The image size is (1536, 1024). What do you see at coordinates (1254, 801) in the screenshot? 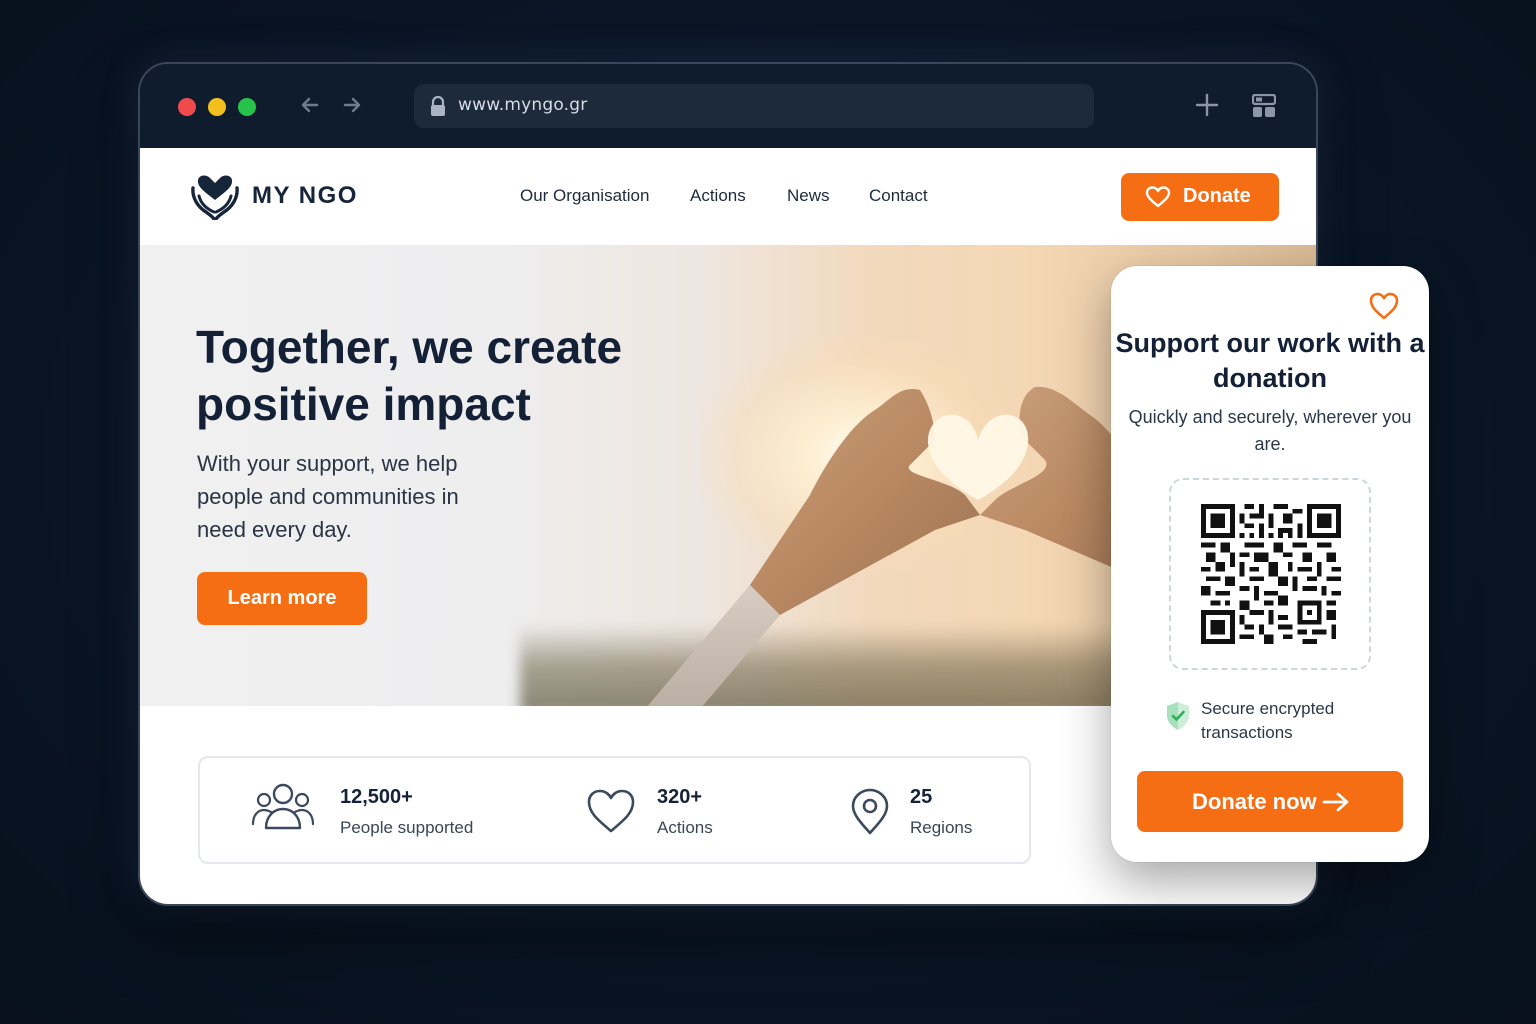
I see `donate-now-label: Donate now` at bounding box center [1254, 801].